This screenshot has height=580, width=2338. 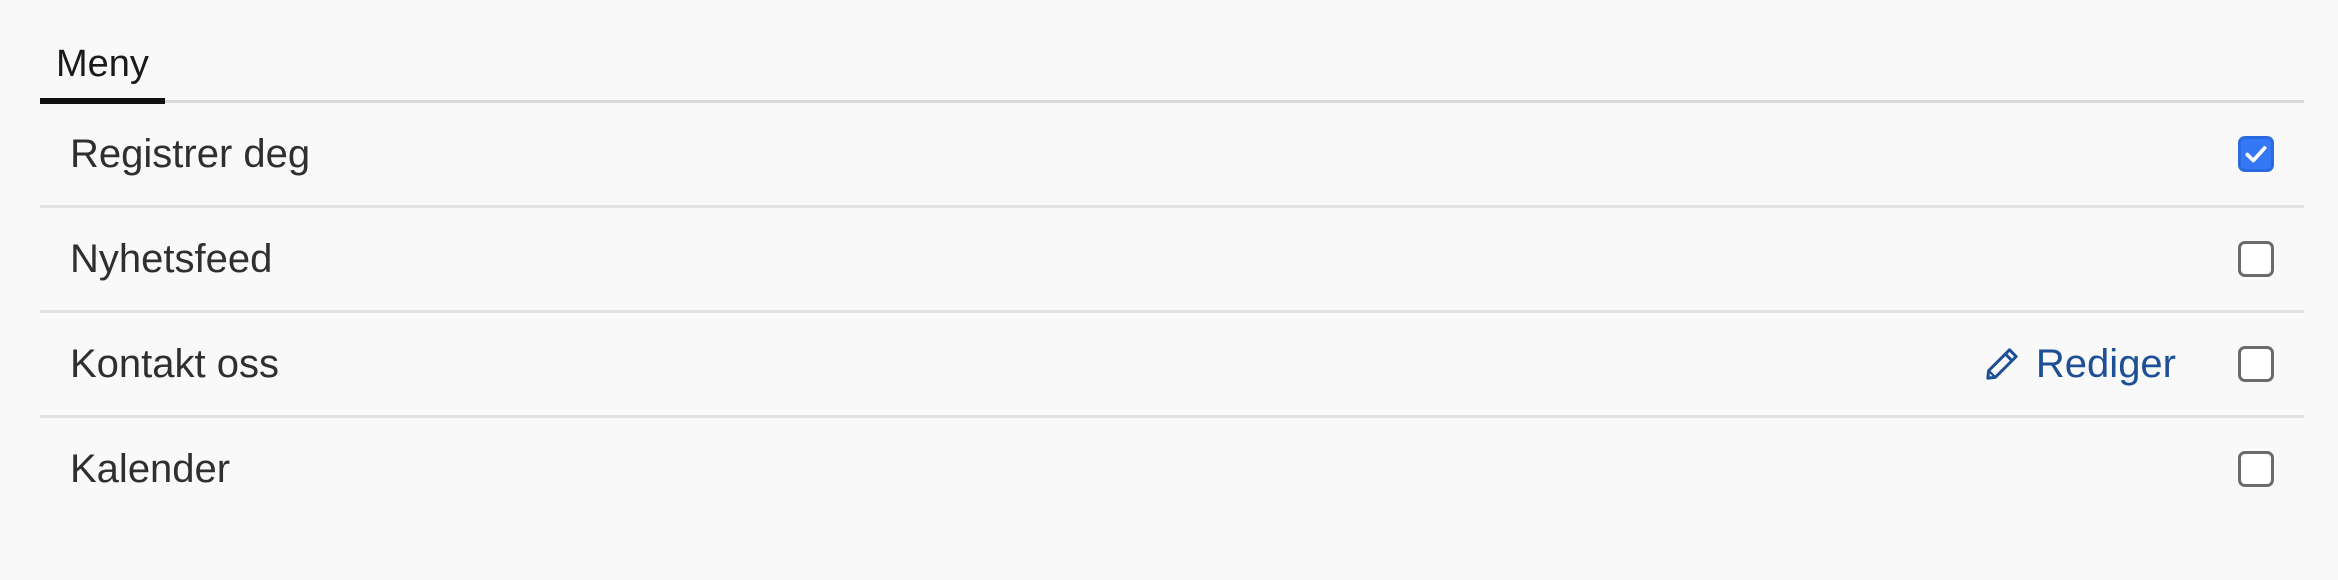 I want to click on menu-item-label: Kontakt oss, so click(x=175, y=363).